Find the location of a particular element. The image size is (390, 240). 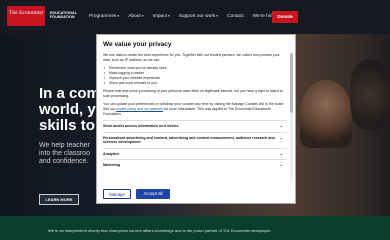

nav-support-our-work: Support our work▾ is located at coordinates (198, 16).